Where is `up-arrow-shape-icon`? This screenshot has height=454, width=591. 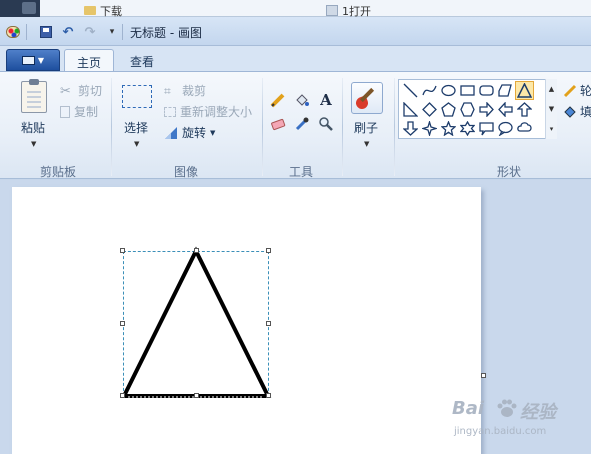 up-arrow-shape-icon is located at coordinates (524, 109).